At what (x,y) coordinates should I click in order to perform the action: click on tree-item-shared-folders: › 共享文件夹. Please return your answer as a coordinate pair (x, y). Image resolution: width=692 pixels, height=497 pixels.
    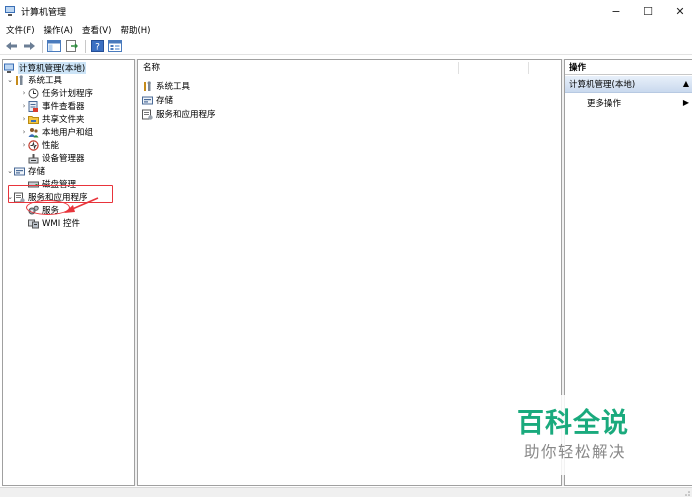
    Looking at the image, I should click on (52, 119).